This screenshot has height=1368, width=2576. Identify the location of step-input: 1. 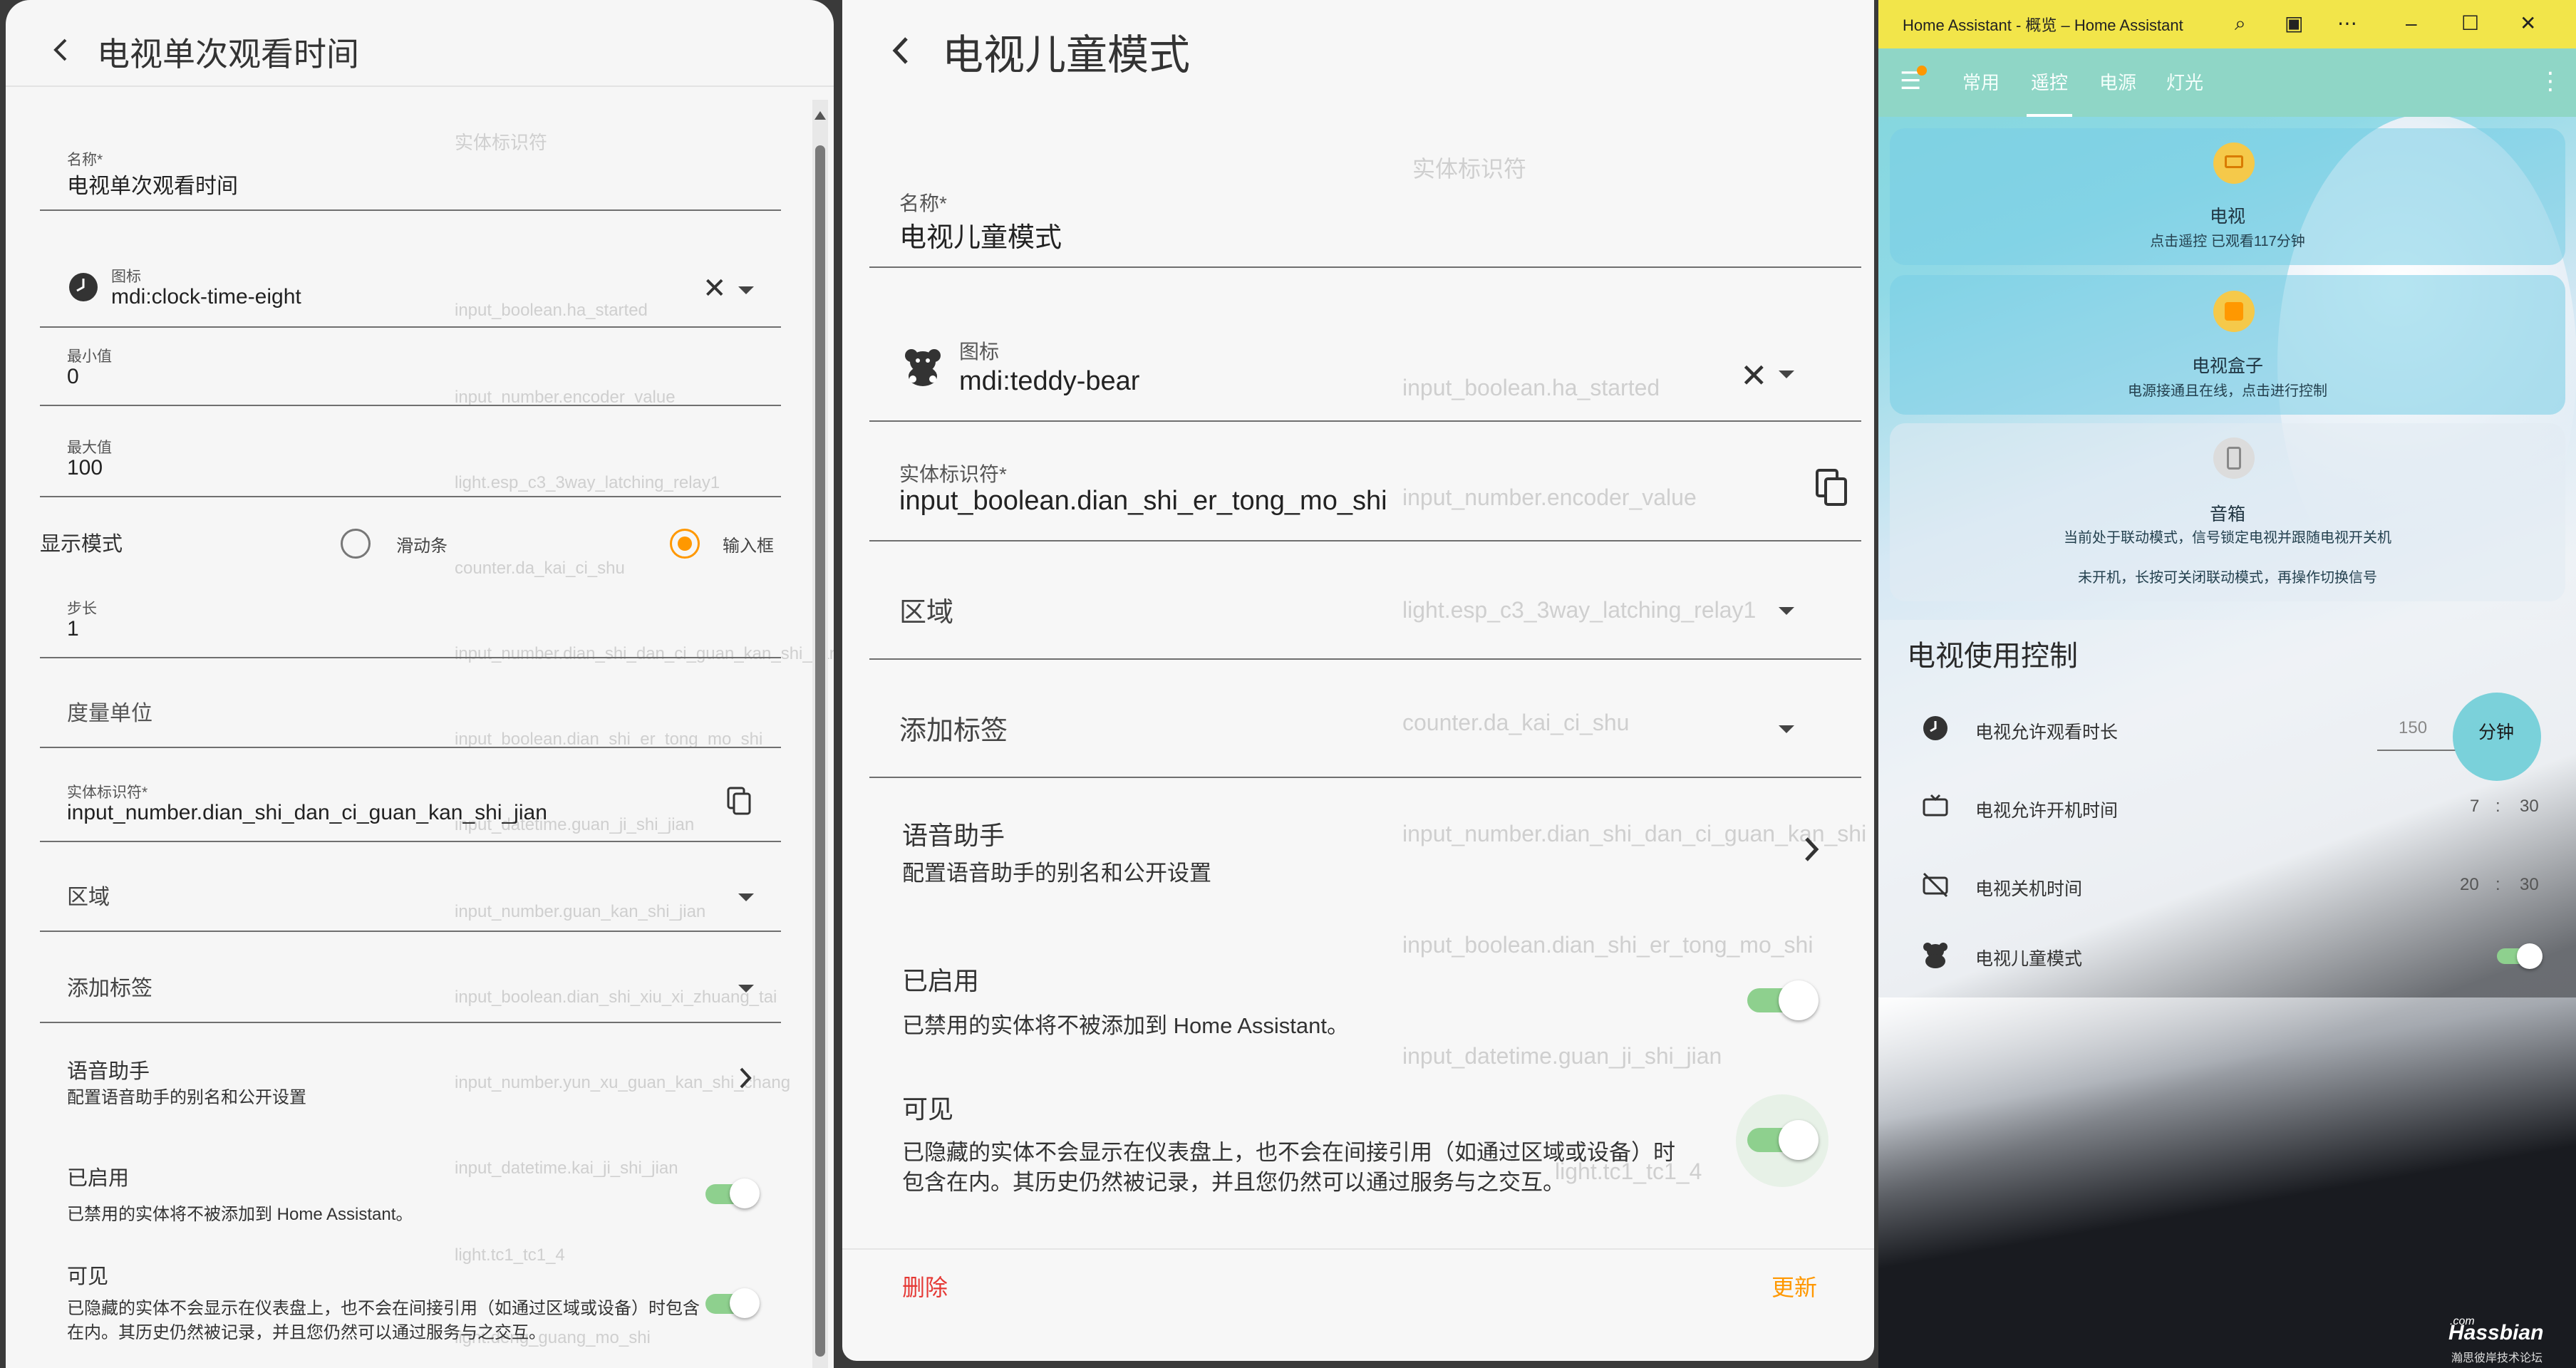
(73, 629).